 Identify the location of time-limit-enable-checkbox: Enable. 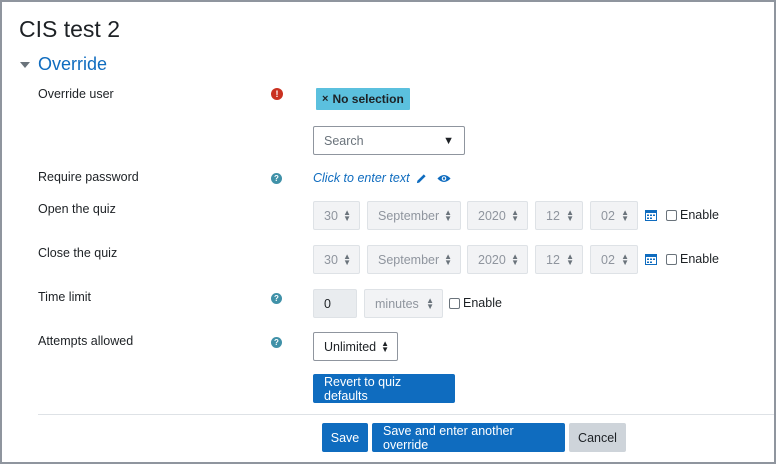
(475, 303).